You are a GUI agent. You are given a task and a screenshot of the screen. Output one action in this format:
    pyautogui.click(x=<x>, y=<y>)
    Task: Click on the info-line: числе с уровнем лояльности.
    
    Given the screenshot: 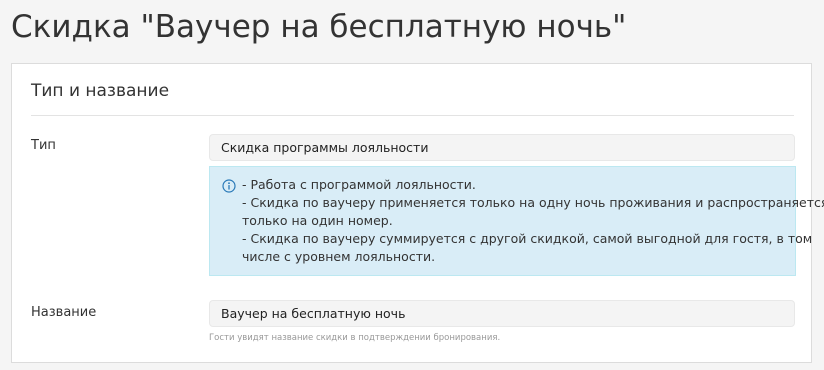 What is the action you would take?
    pyautogui.click(x=339, y=256)
    